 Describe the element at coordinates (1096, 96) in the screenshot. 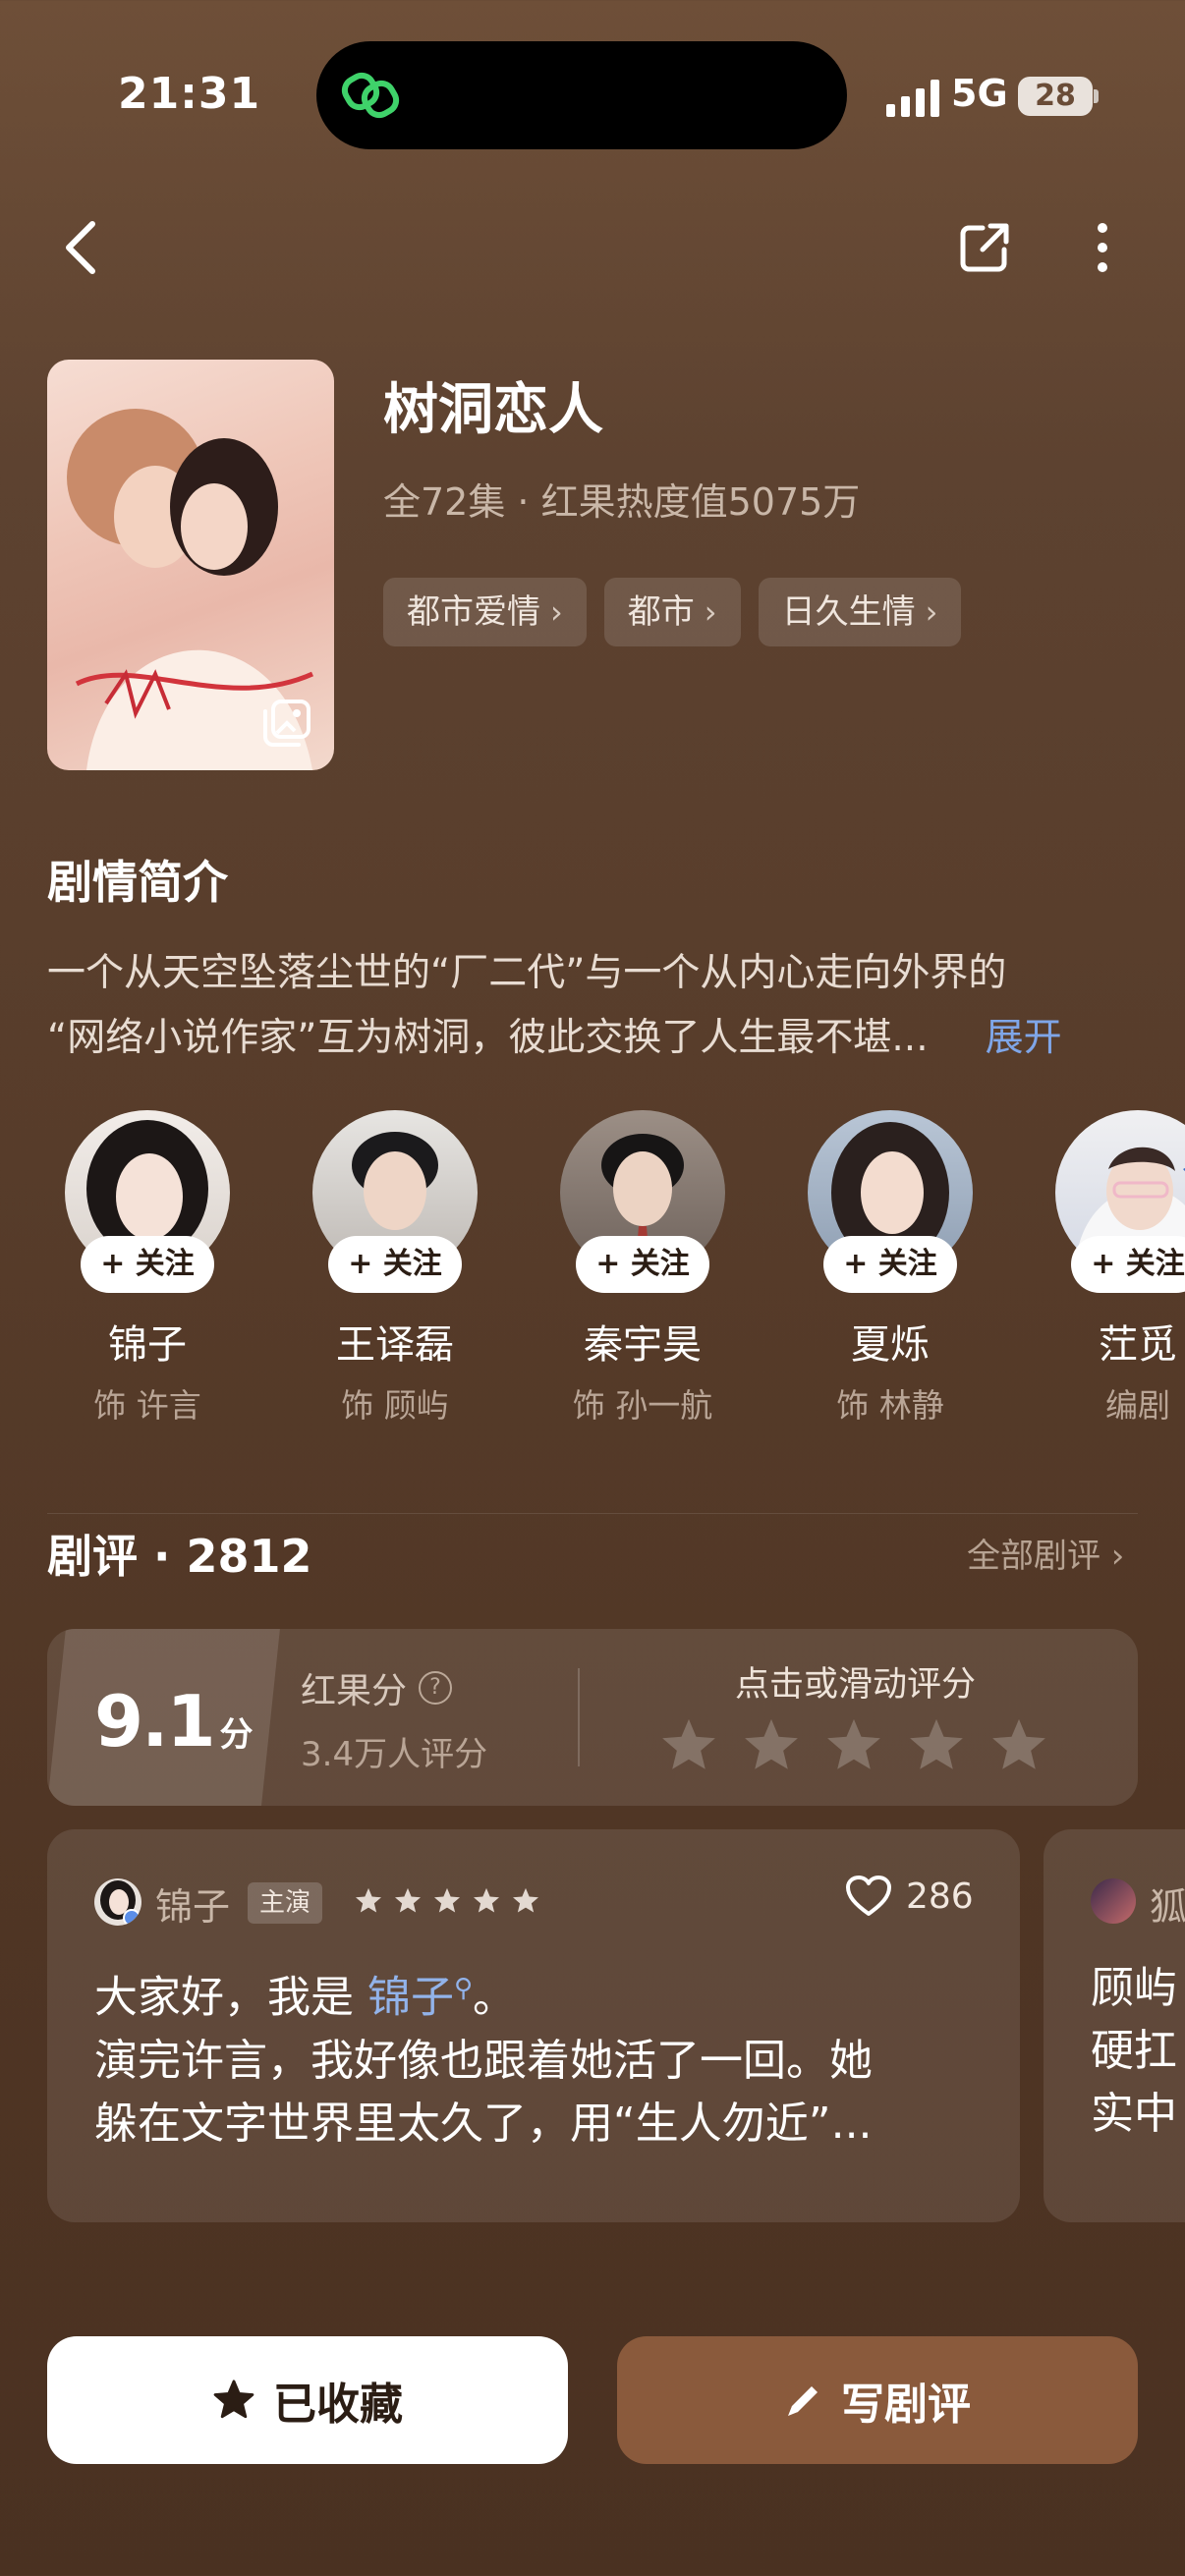

I see `battery-tip` at that location.